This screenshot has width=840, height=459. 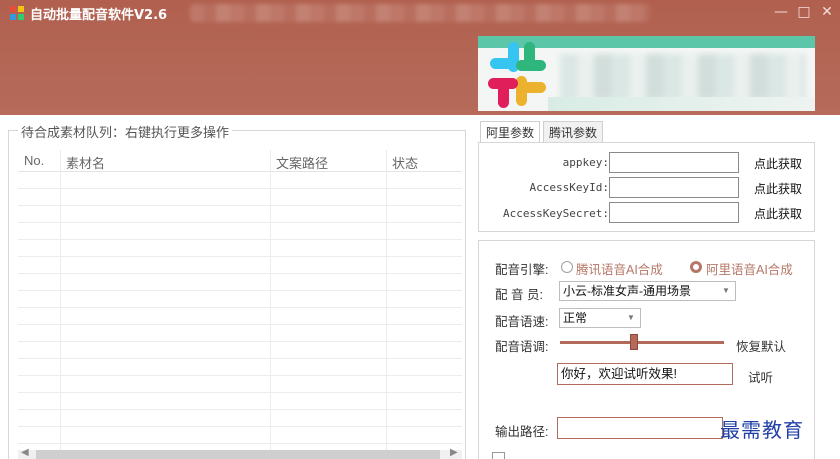 I want to click on close-button: ✕, so click(x=827, y=12).